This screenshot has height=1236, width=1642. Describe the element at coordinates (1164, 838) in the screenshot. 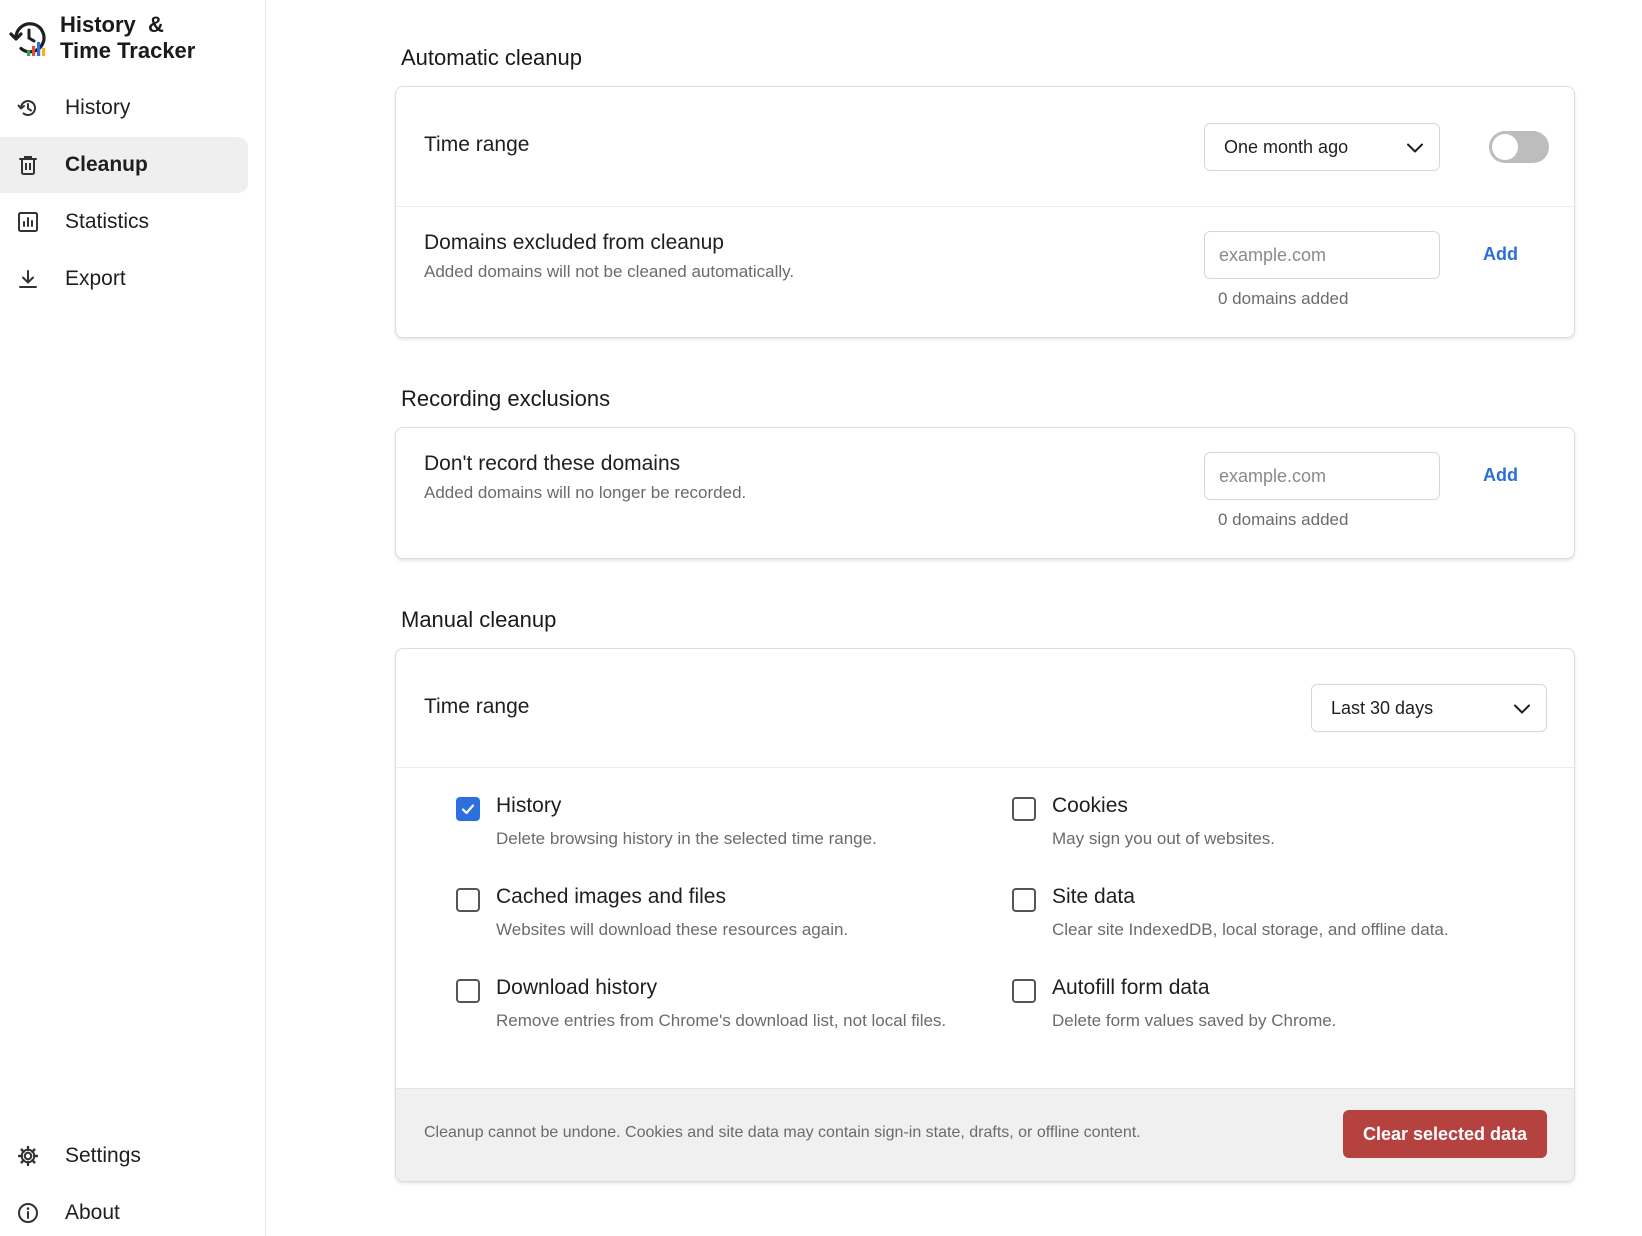

I see `option-desc: May sign you out of websites.` at that location.